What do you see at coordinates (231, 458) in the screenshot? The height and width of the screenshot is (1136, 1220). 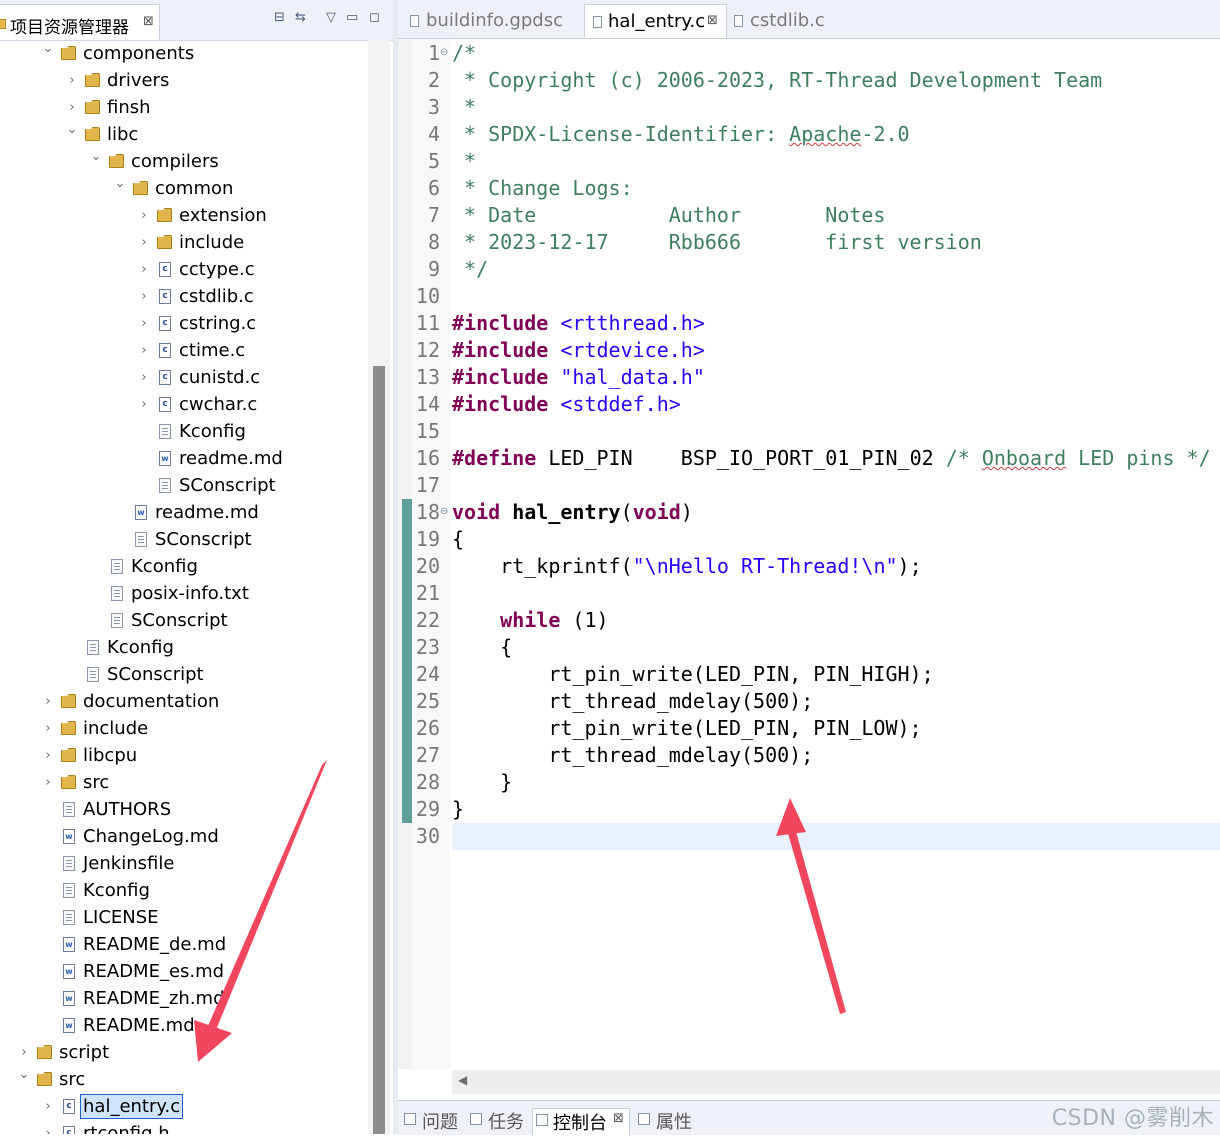 I see `tree-item-label: readme.md` at bounding box center [231, 458].